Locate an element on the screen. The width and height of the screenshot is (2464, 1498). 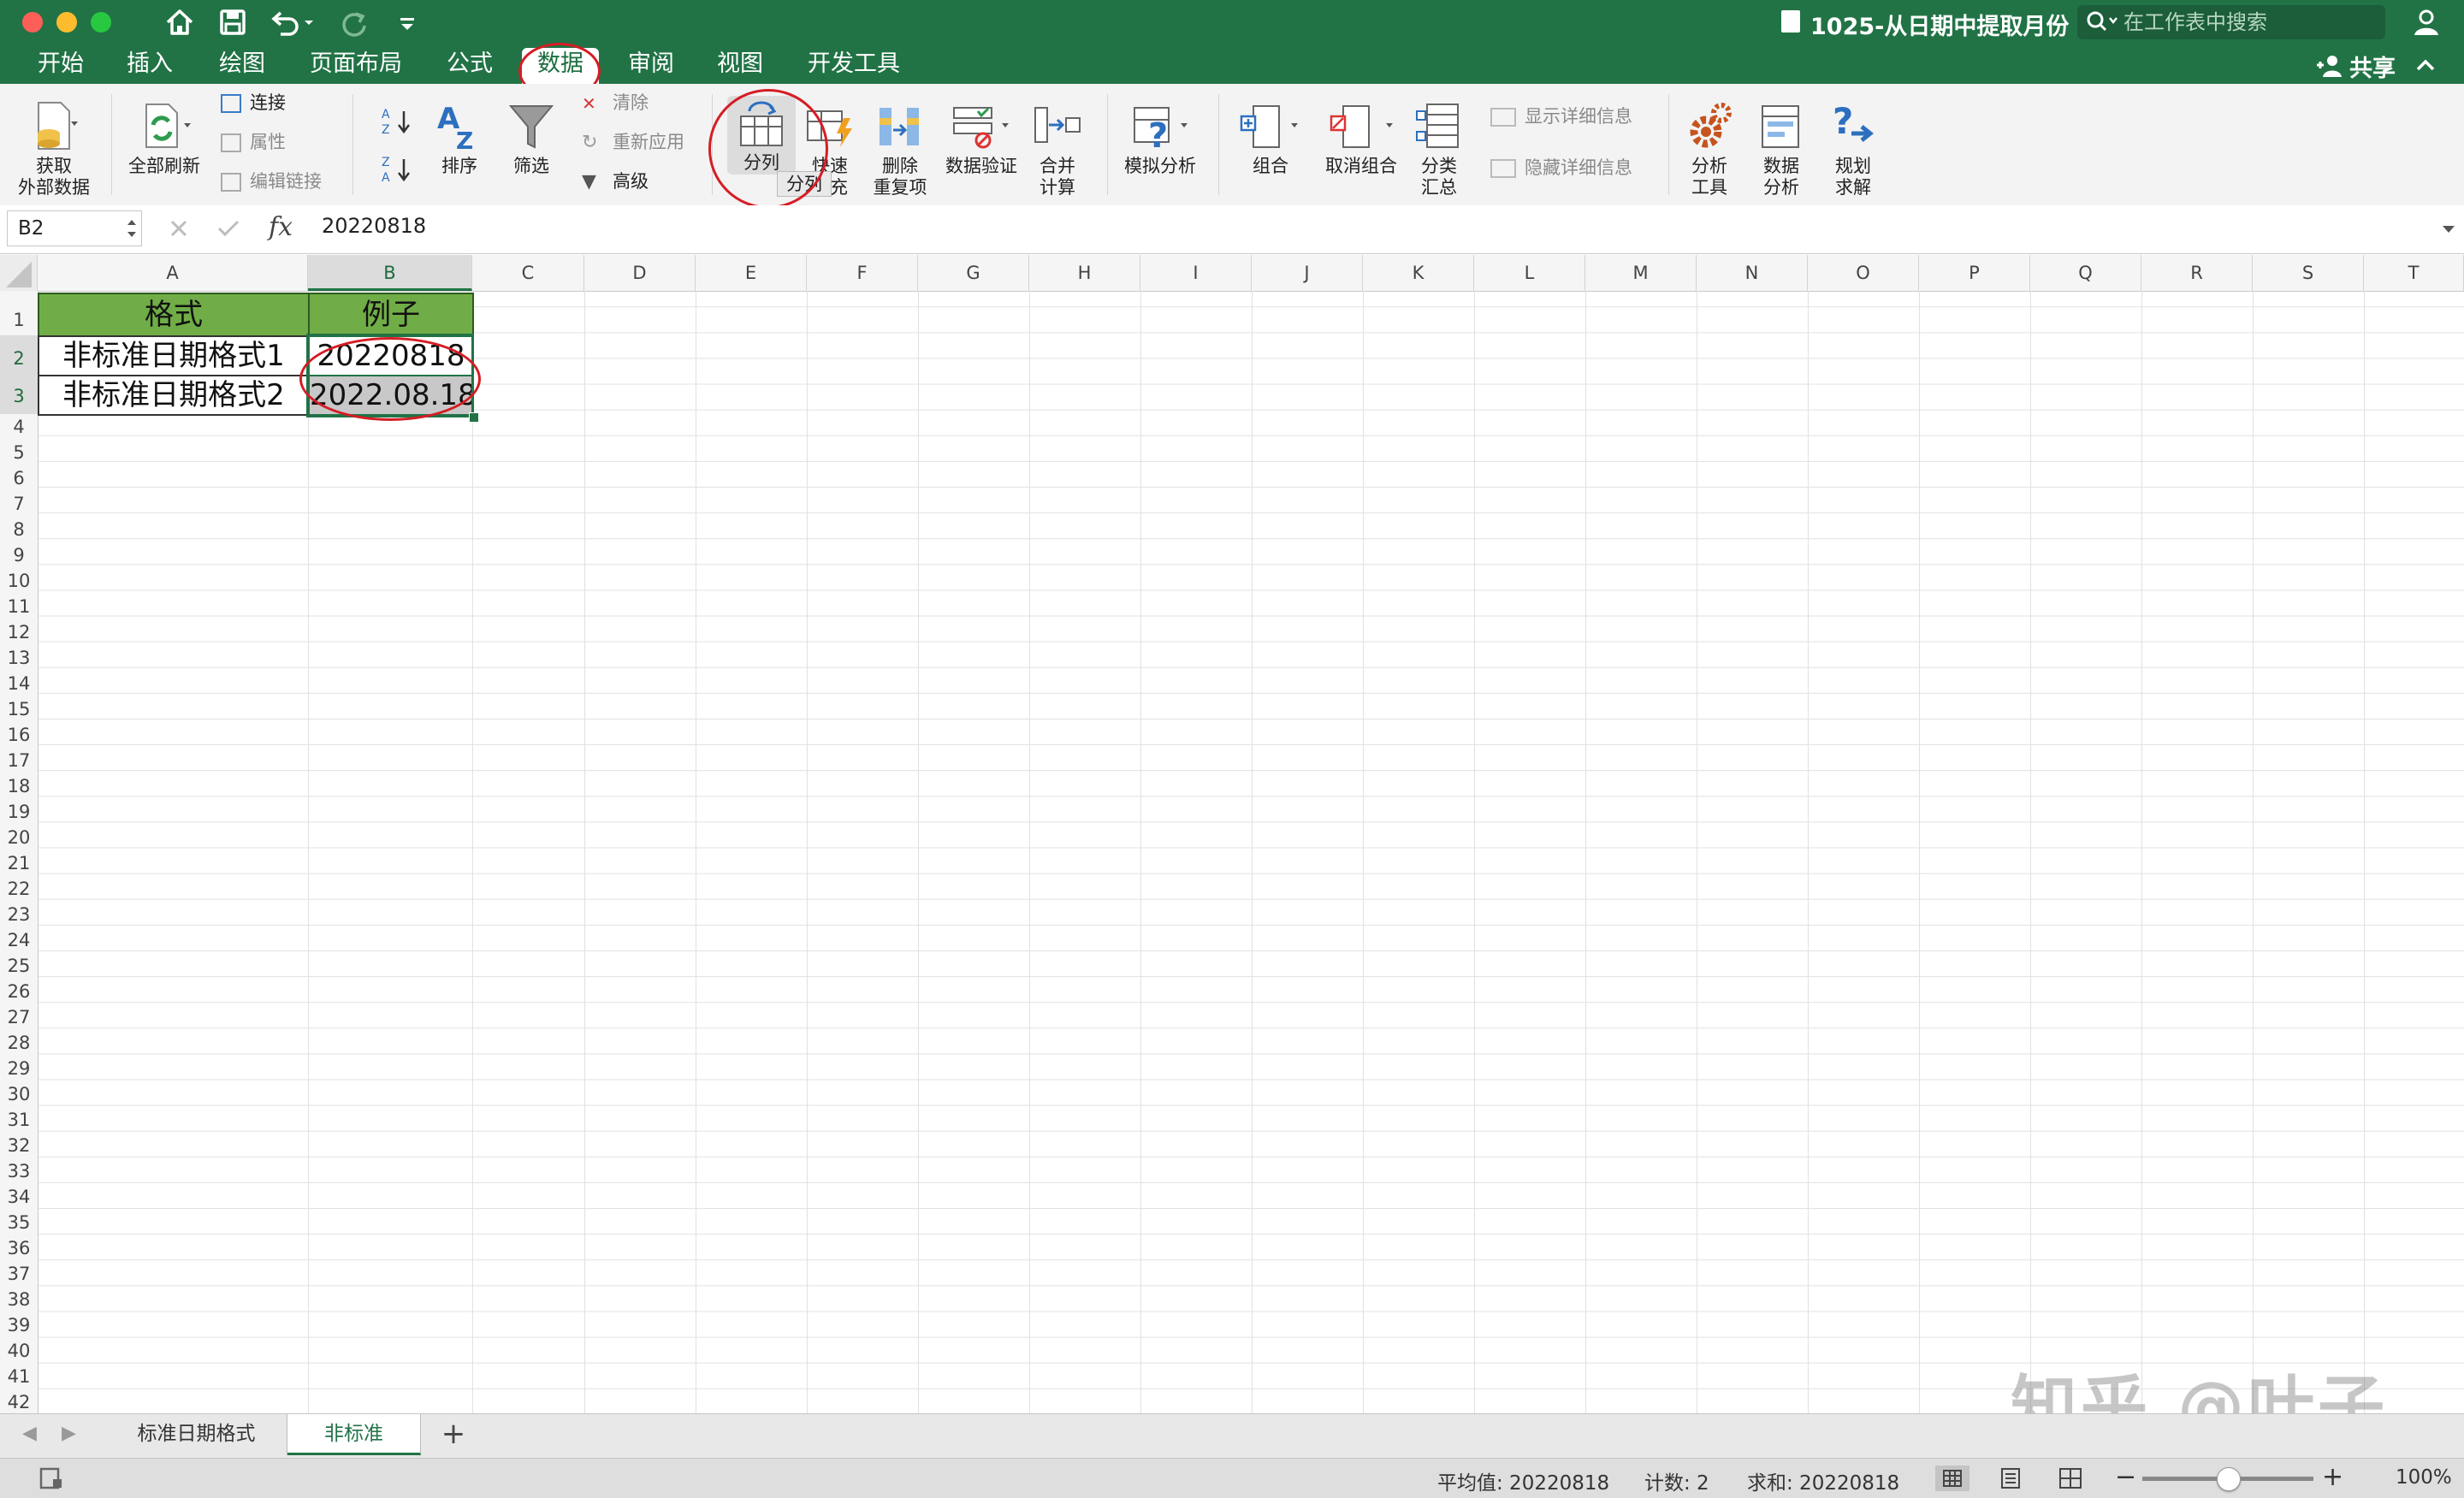
column-header-S: S is located at coordinates (2308, 273).